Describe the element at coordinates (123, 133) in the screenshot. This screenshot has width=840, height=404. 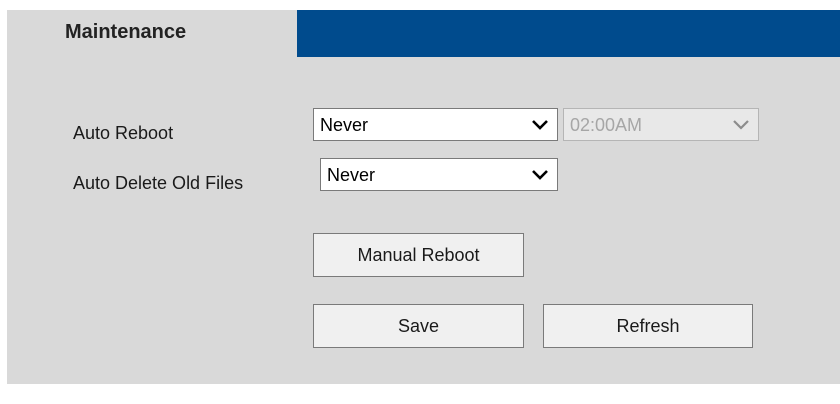
I see `auto-reboot-label: Auto Reboot` at that location.